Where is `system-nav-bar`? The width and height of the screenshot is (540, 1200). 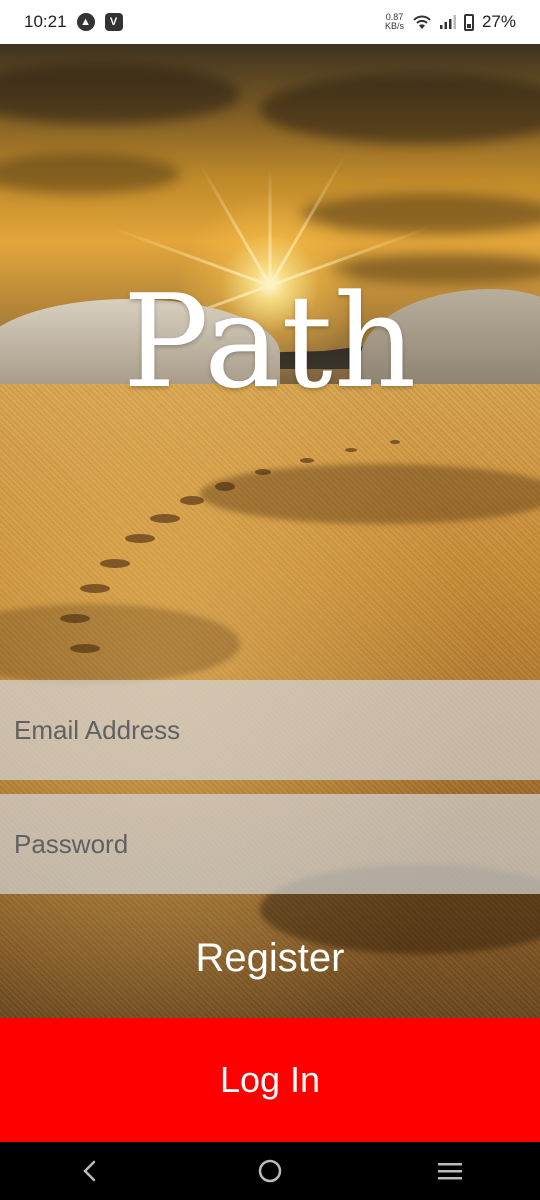 system-nav-bar is located at coordinates (270, 1171).